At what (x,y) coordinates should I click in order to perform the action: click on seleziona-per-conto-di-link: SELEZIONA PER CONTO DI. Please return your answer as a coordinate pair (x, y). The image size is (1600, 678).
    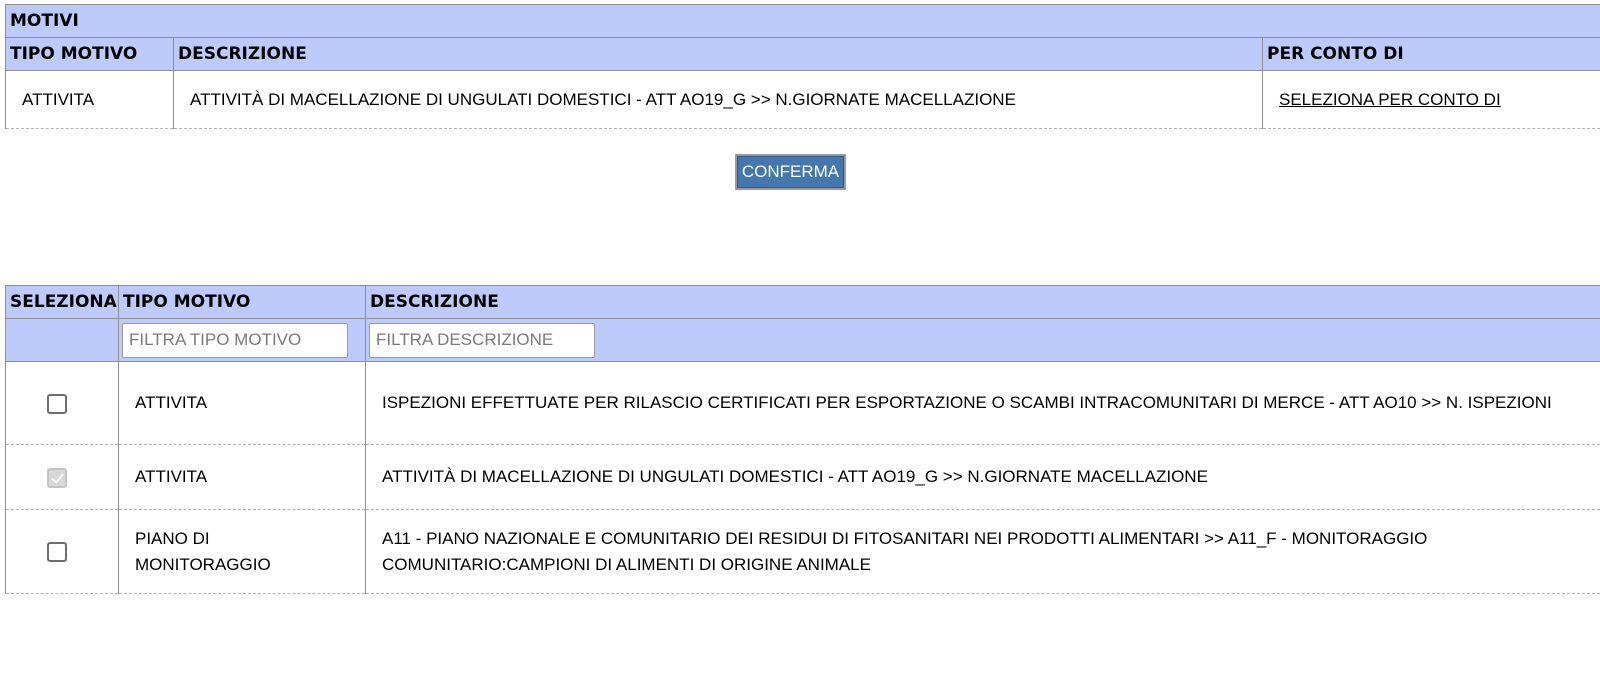
    Looking at the image, I should click on (1390, 99).